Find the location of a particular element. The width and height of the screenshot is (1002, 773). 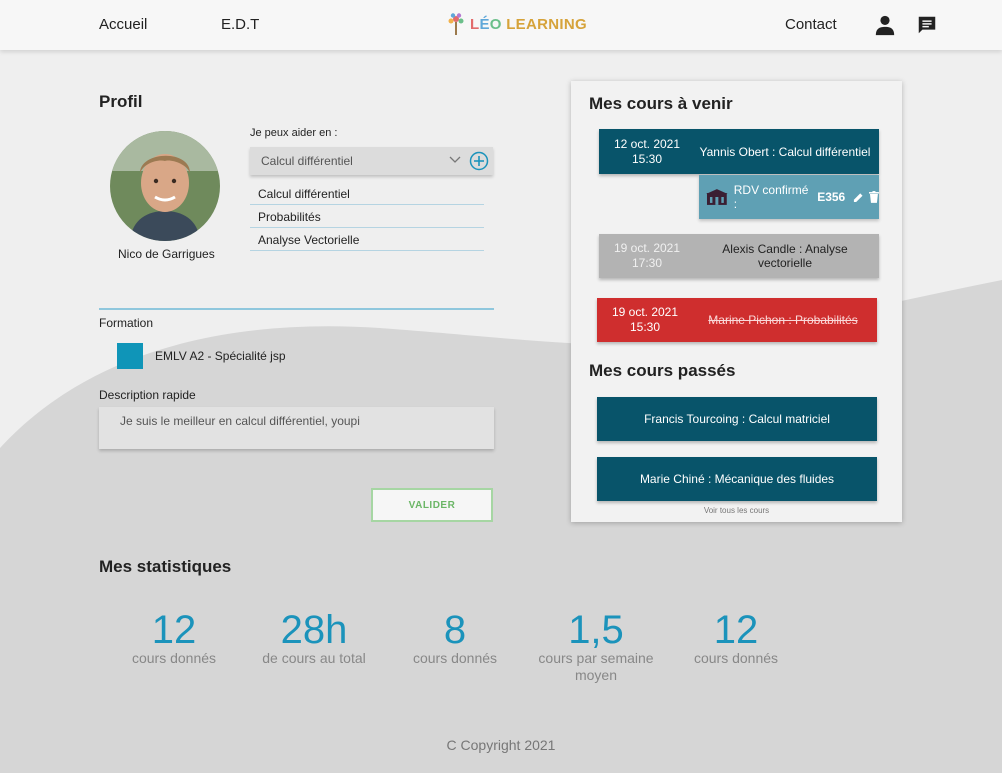

rdv-confirmation: RDV confirmé : E356 is located at coordinates (789, 197).